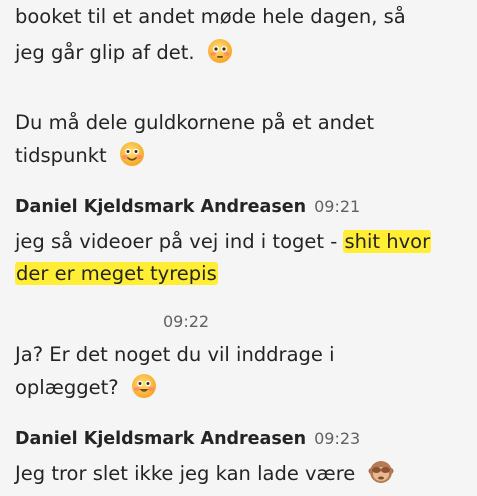  I want to click on smiling-face-icon, so click(131, 154).